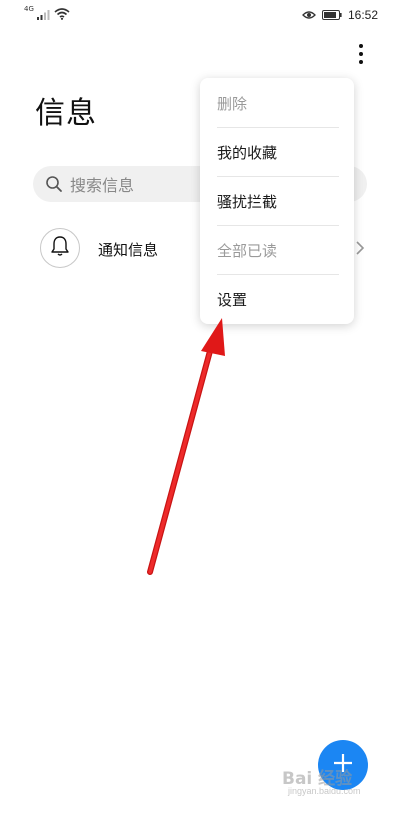 Image resolution: width=400 pixels, height=816 pixels. I want to click on wifi-icon, so click(62, 14).